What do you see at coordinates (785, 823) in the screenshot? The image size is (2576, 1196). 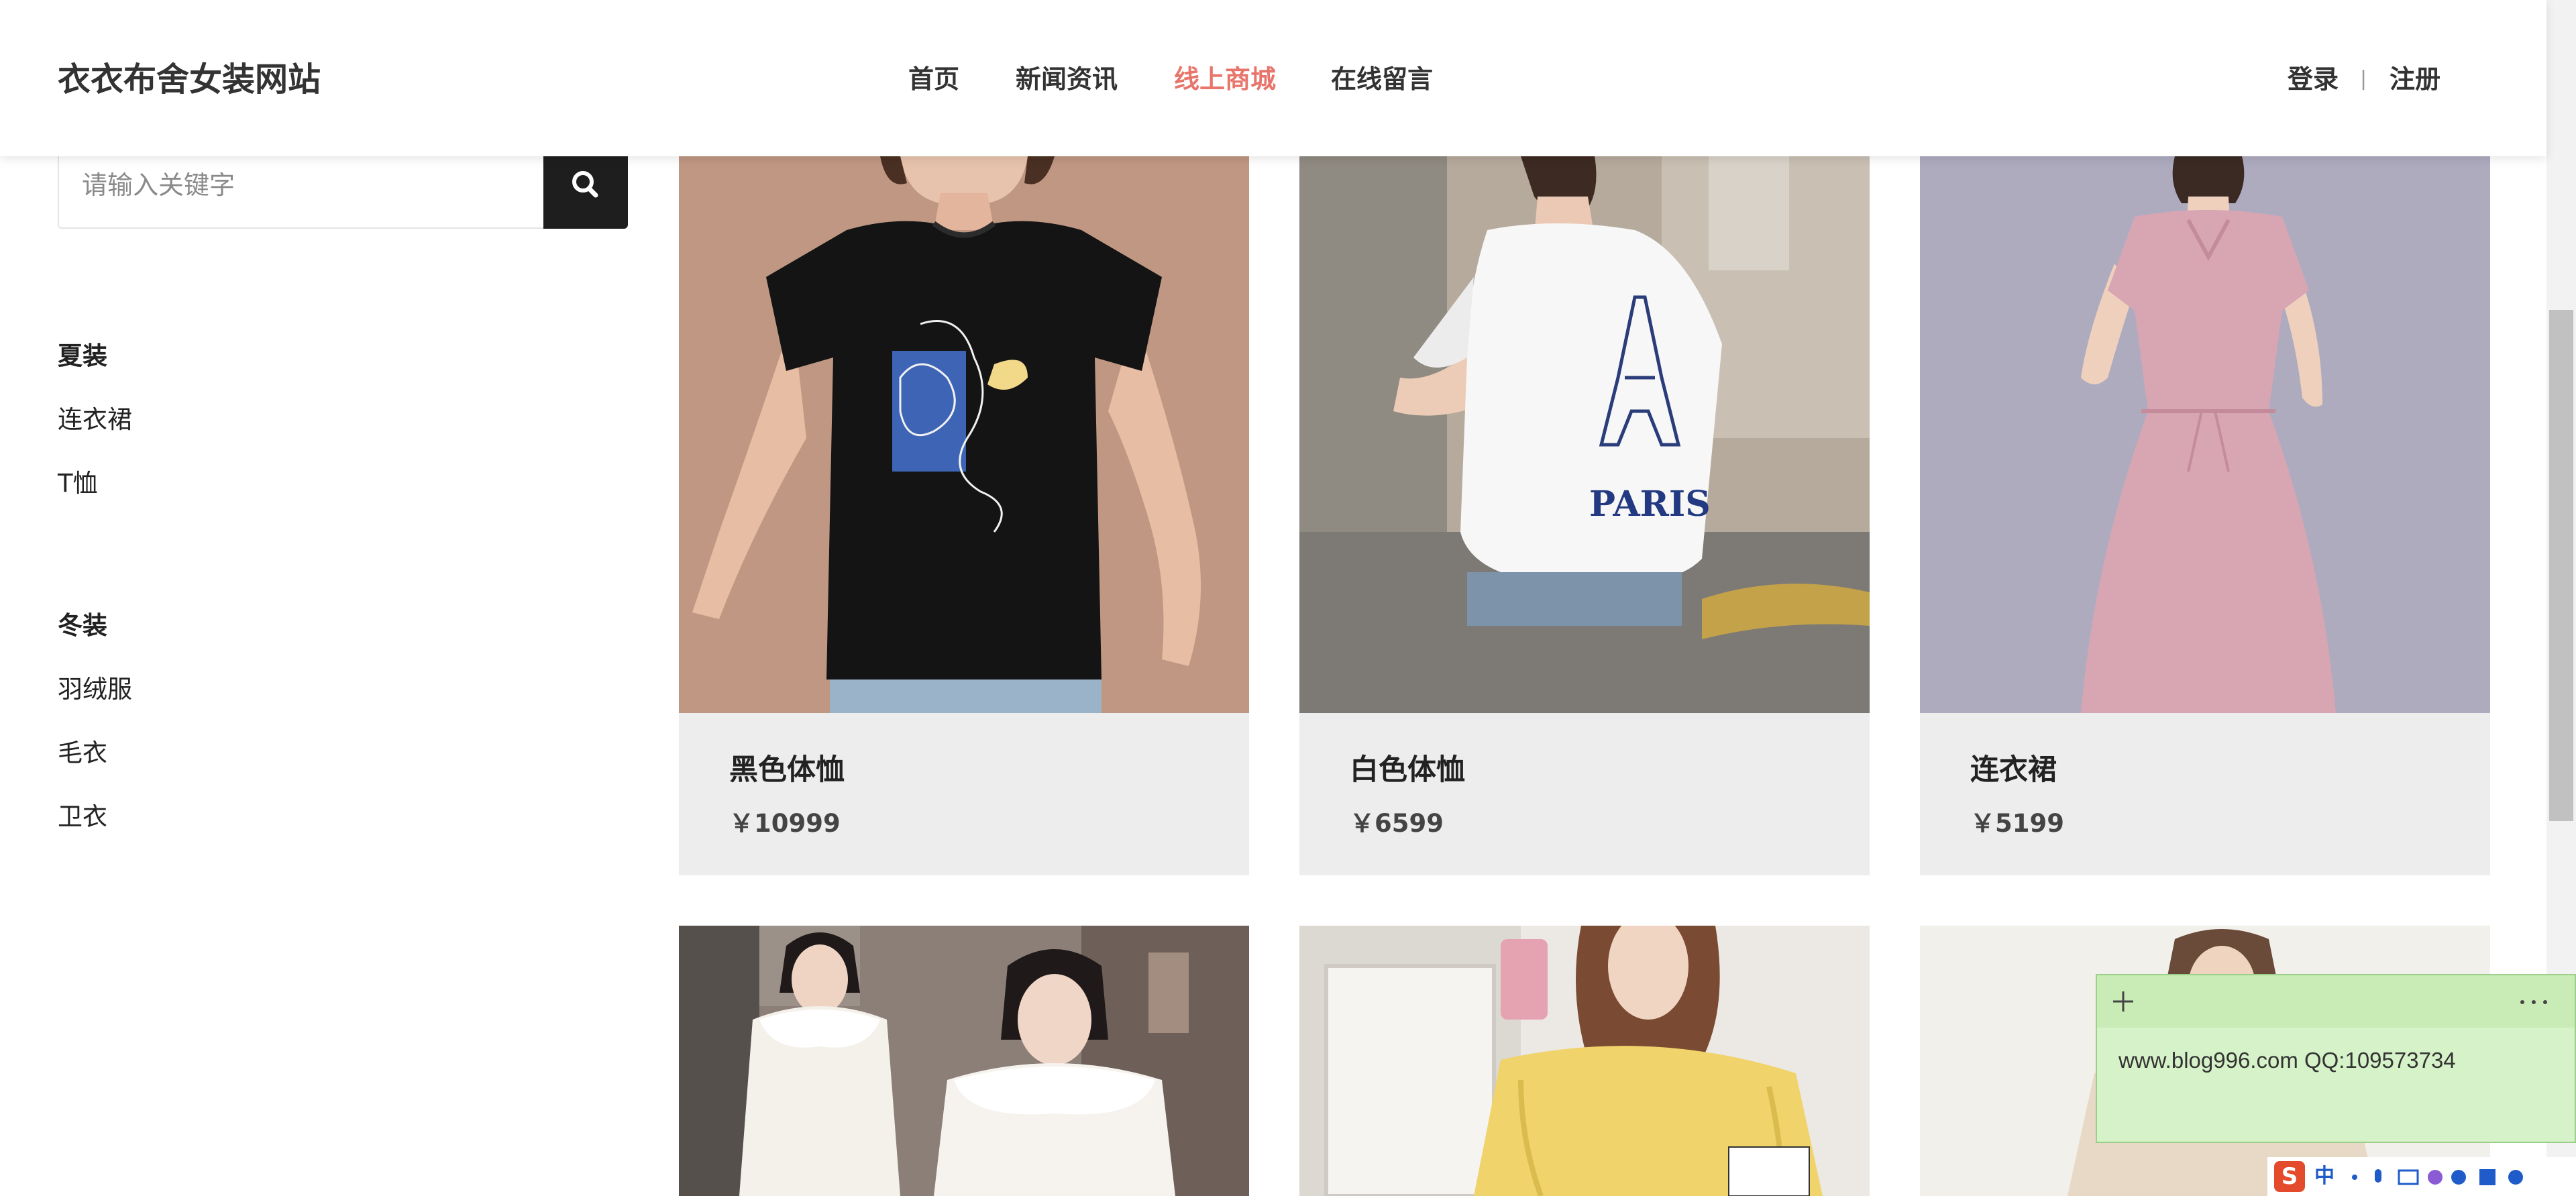 I see `product-price: ￥10999` at bounding box center [785, 823].